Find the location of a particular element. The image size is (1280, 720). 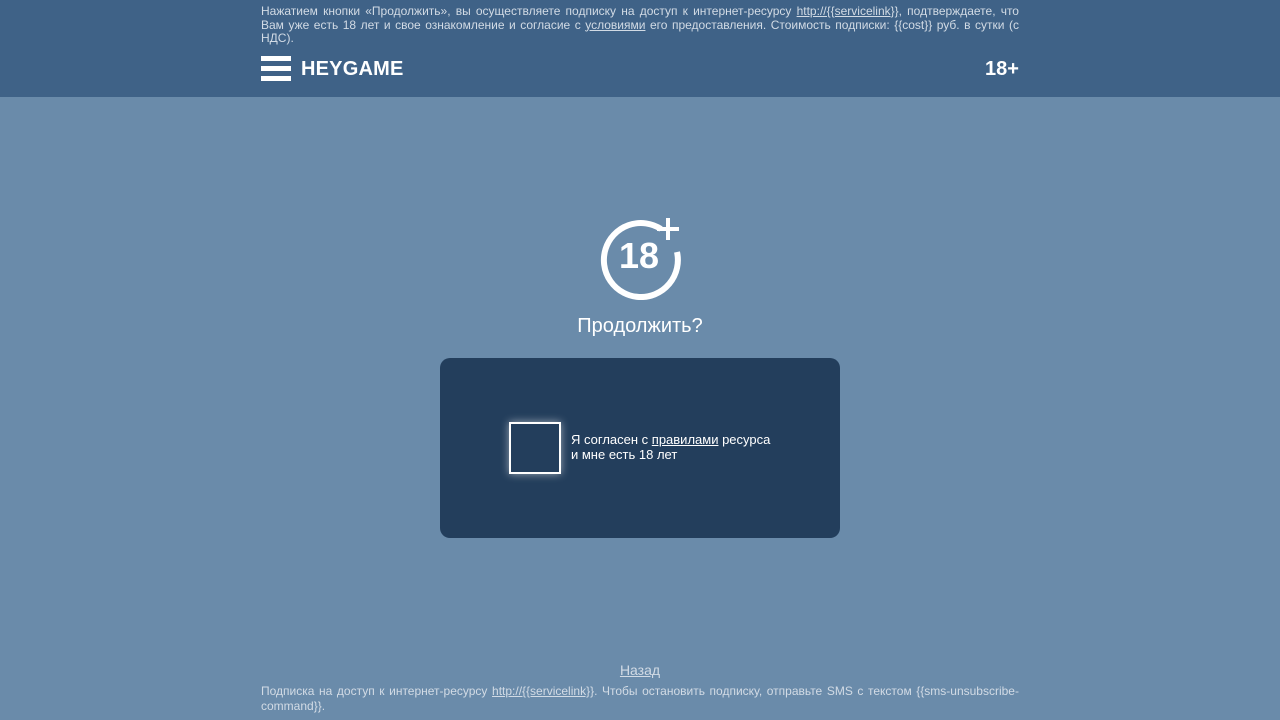

hamburger-menu-icon is located at coordinates (276, 68).